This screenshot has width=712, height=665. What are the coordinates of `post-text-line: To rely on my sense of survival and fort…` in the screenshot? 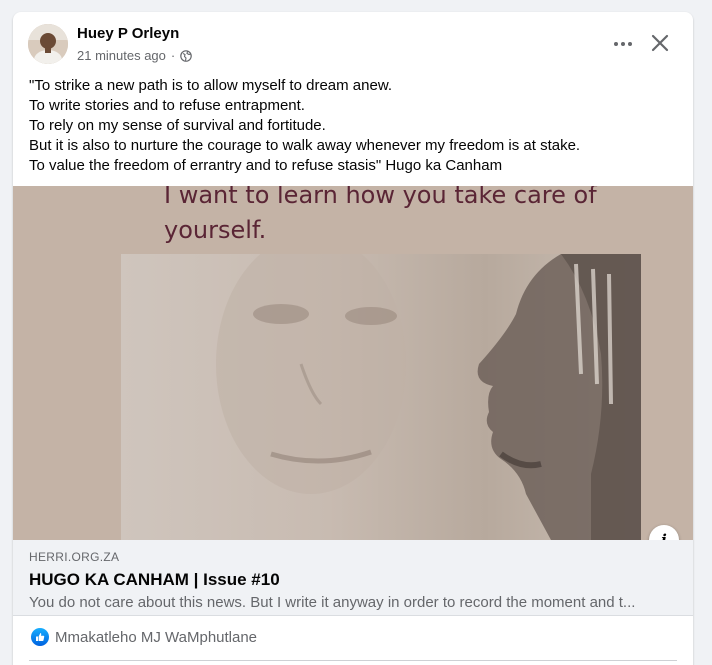 It's located at (177, 125).